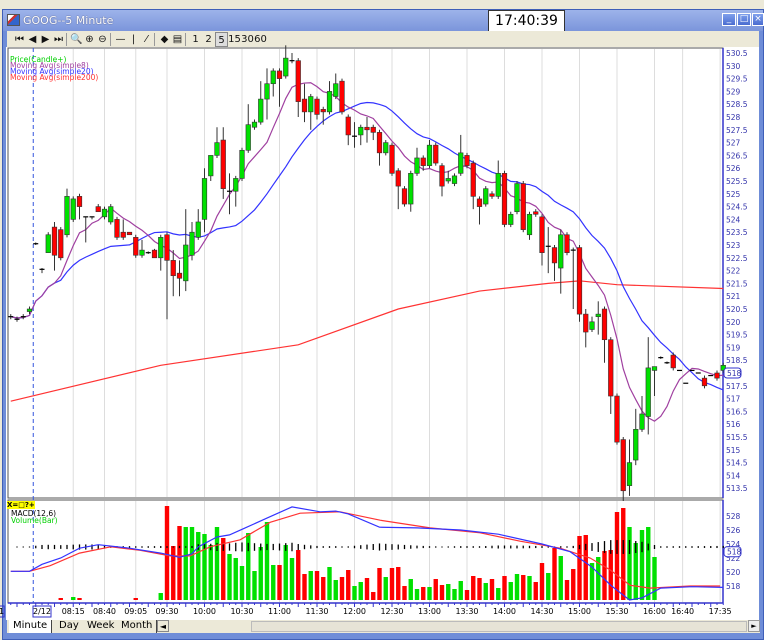 The image size is (764, 640). What do you see at coordinates (654, 611) in the screenshot?
I see `time-label: 16:00` at bounding box center [654, 611].